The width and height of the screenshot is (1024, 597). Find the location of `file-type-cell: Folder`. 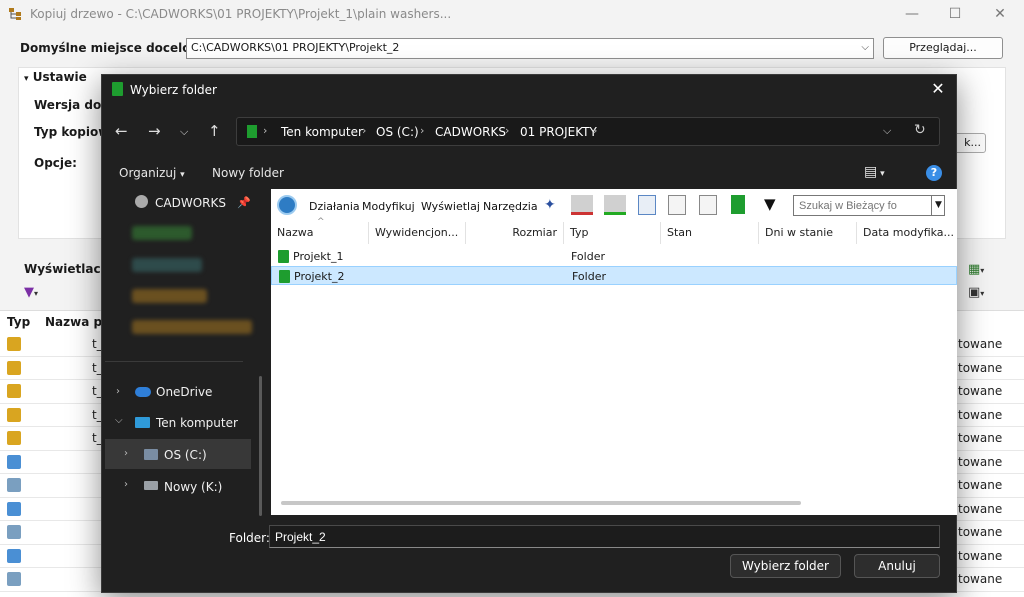

file-type-cell: Folder is located at coordinates (589, 276).